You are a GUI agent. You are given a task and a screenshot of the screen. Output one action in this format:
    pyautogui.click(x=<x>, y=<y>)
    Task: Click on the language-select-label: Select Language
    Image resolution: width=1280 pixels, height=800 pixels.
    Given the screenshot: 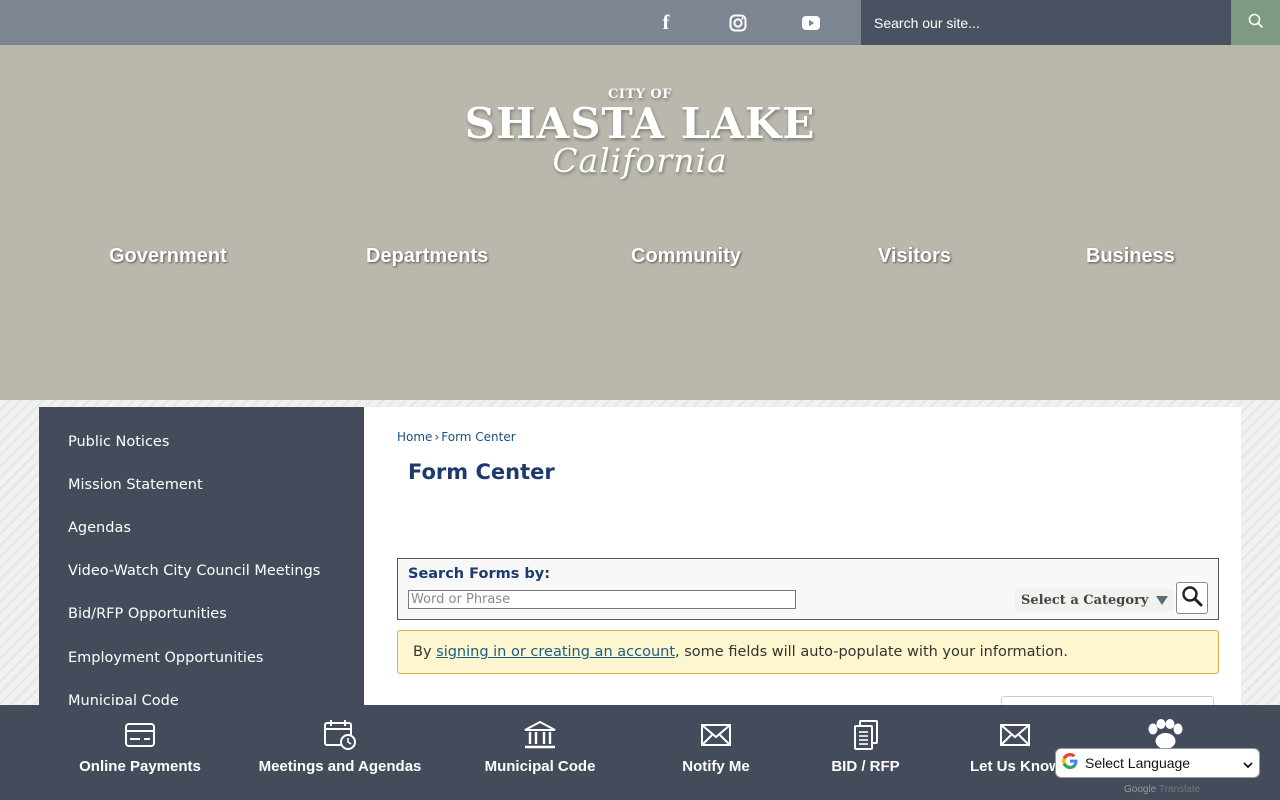 What is the action you would take?
    pyautogui.click(x=1138, y=763)
    